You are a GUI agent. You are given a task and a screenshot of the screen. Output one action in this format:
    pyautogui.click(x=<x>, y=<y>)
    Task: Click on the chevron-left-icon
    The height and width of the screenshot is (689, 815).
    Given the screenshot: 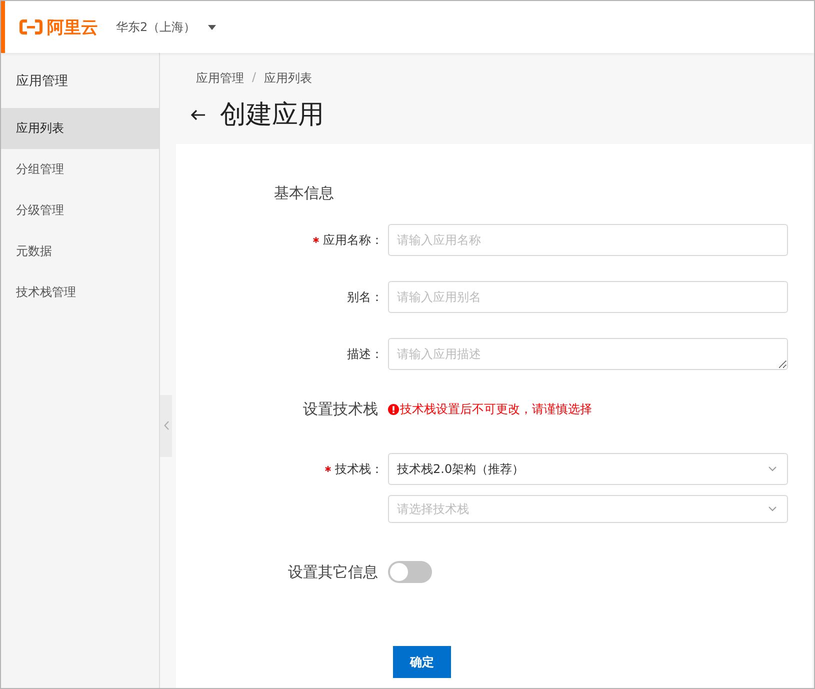 What is the action you would take?
    pyautogui.click(x=166, y=425)
    